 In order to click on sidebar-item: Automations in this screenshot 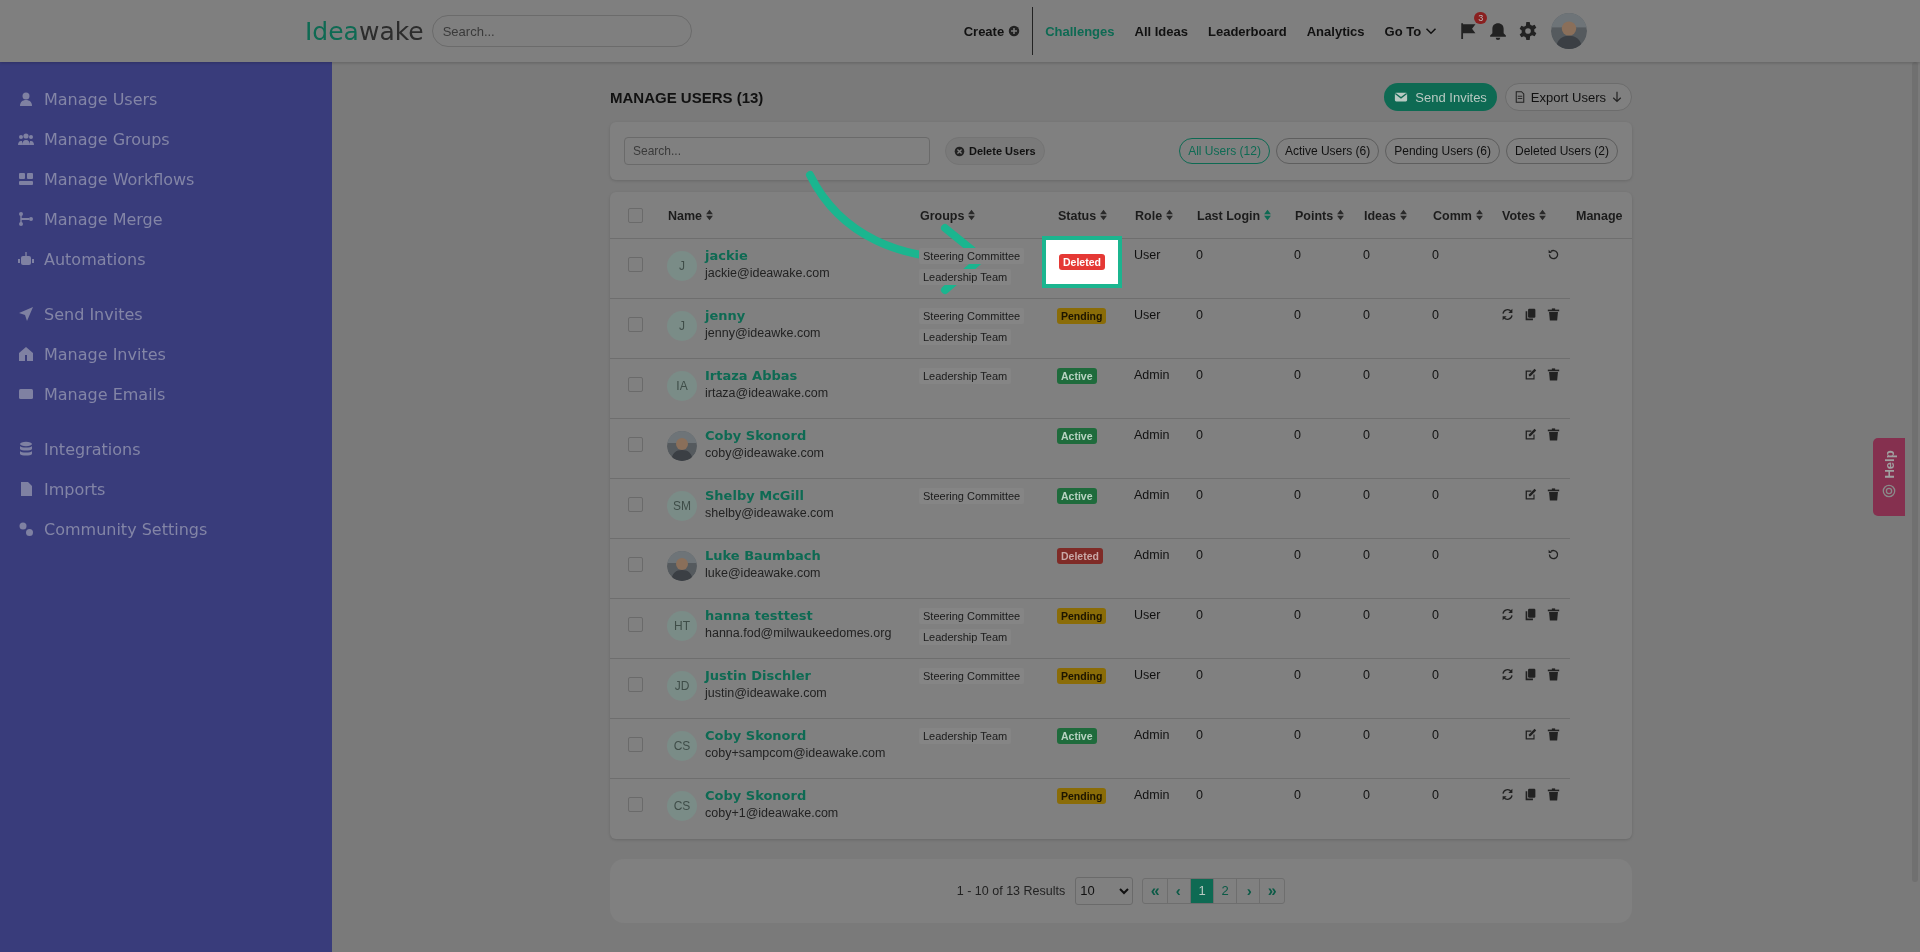, I will do `click(166, 259)`.